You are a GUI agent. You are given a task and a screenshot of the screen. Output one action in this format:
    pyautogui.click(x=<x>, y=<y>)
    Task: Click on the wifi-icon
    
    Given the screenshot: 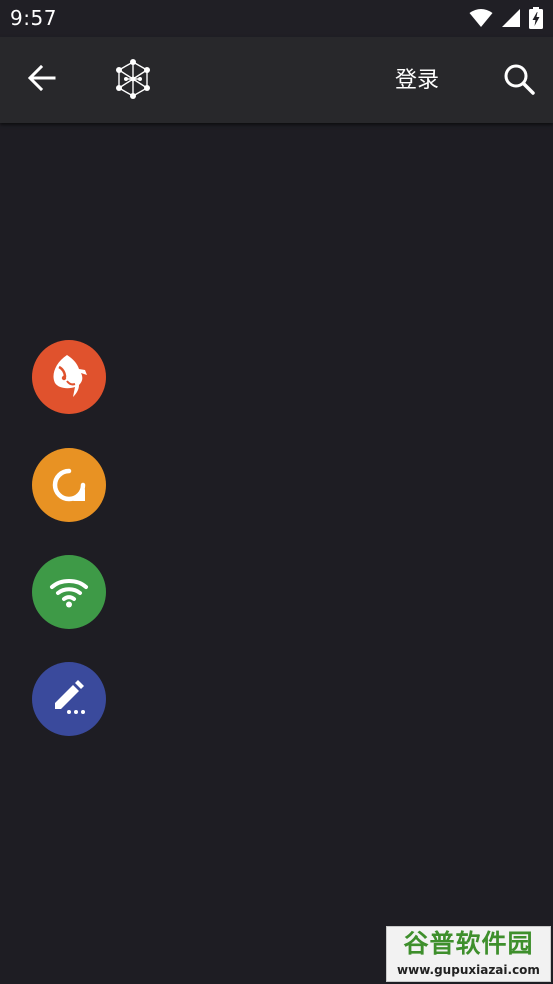 What is the action you would take?
    pyautogui.click(x=69, y=592)
    